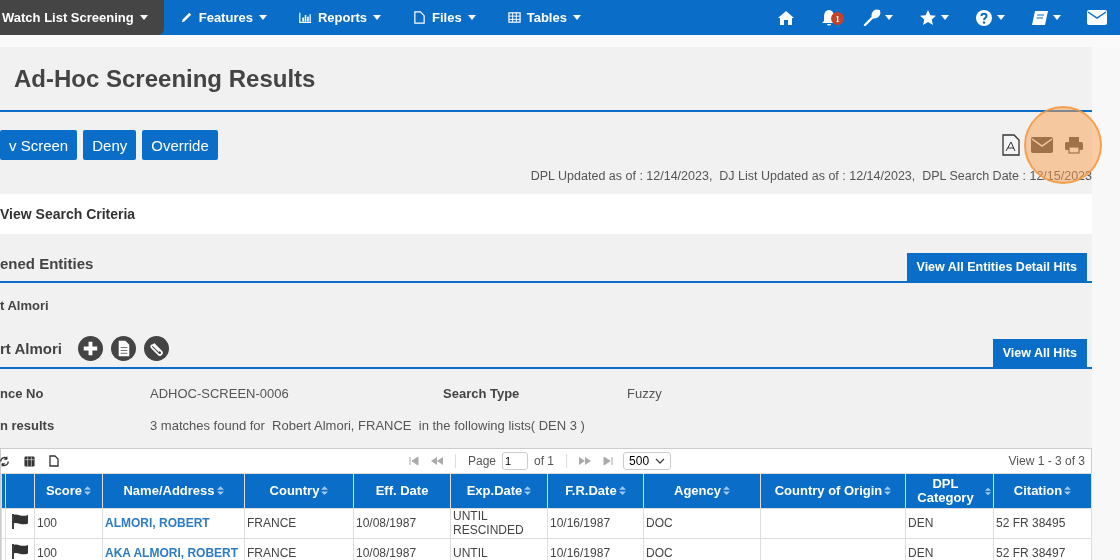 The height and width of the screenshot is (560, 1120). I want to click on help-icon, so click(984, 17).